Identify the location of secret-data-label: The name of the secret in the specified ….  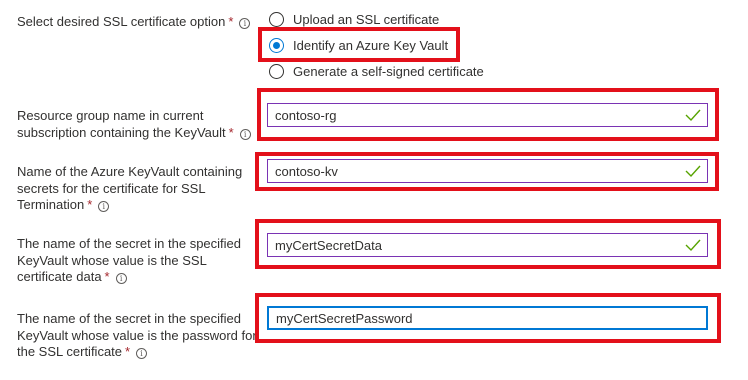
(129, 260).